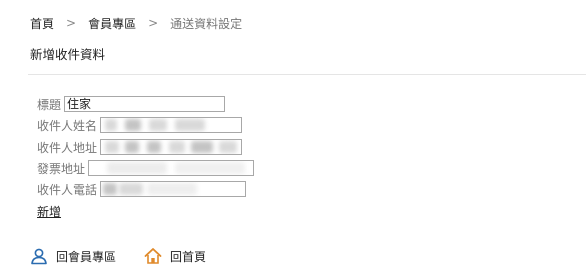 The width and height of the screenshot is (586, 275). Describe the element at coordinates (67, 189) in the screenshot. I see `recipient-phone-label: 收件人電話` at that location.